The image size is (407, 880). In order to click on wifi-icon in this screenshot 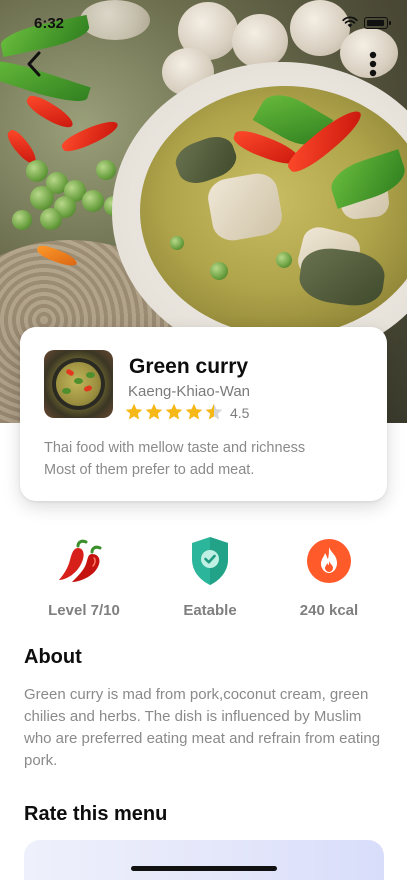, I will do `click(350, 22)`.